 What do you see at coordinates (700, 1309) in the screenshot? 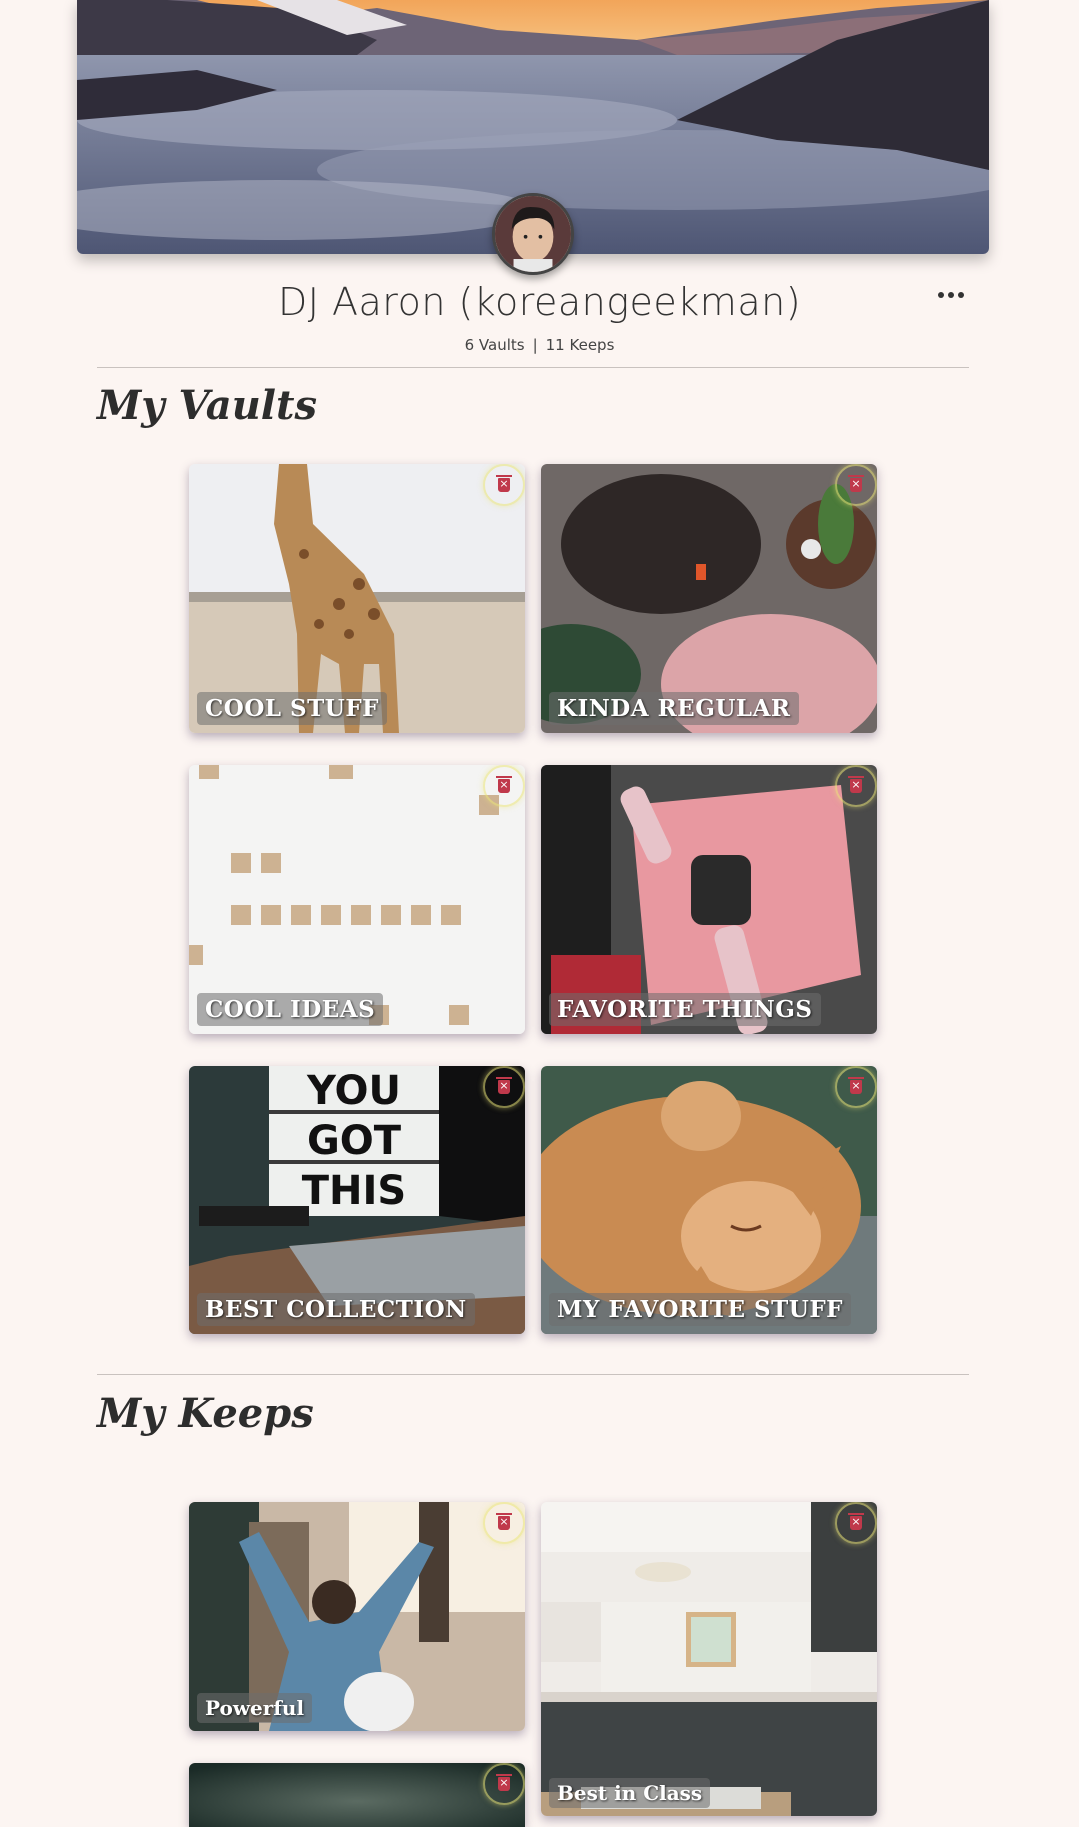
I see `vault-title: MY FAVORITE STUFF` at bounding box center [700, 1309].